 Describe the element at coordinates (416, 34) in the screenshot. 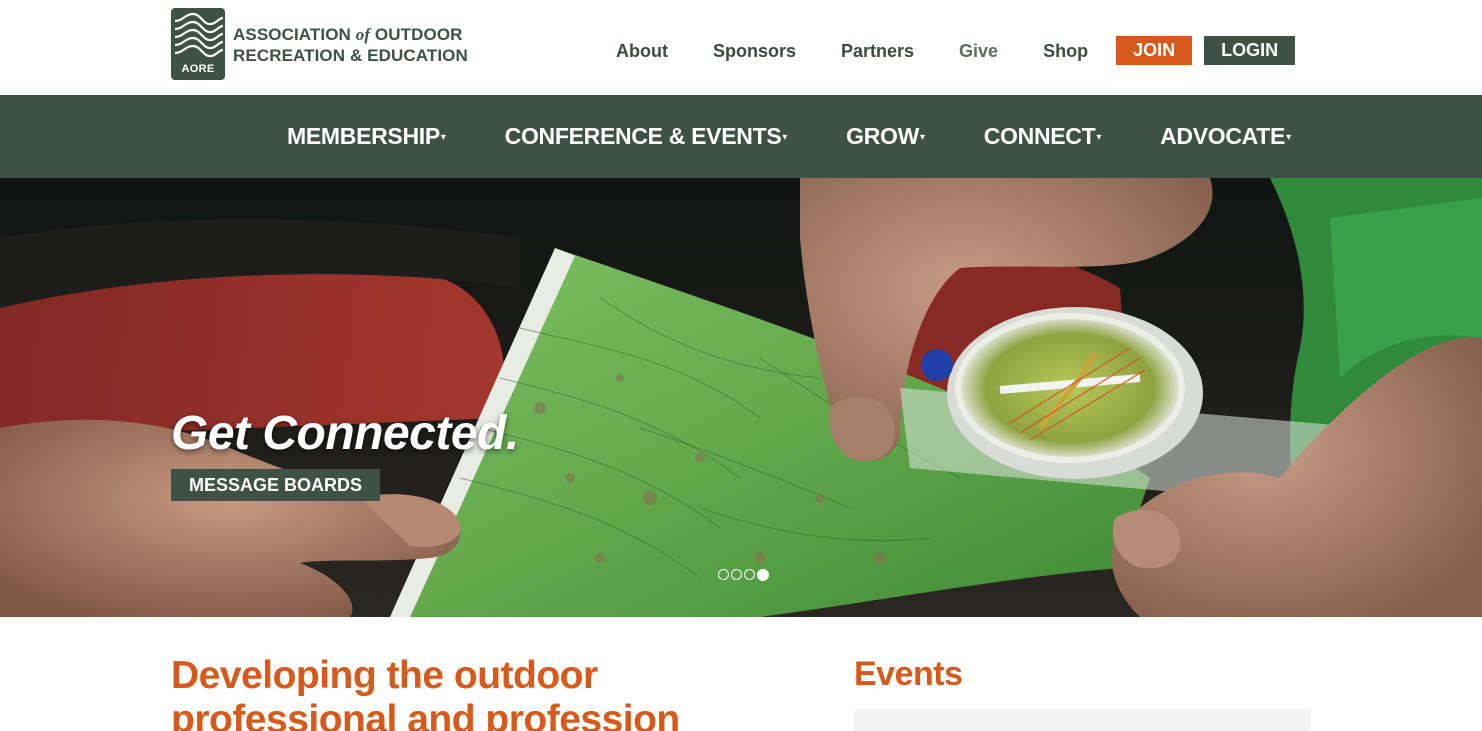

I see `logo-text-outdoor: OUTDOOR` at that location.